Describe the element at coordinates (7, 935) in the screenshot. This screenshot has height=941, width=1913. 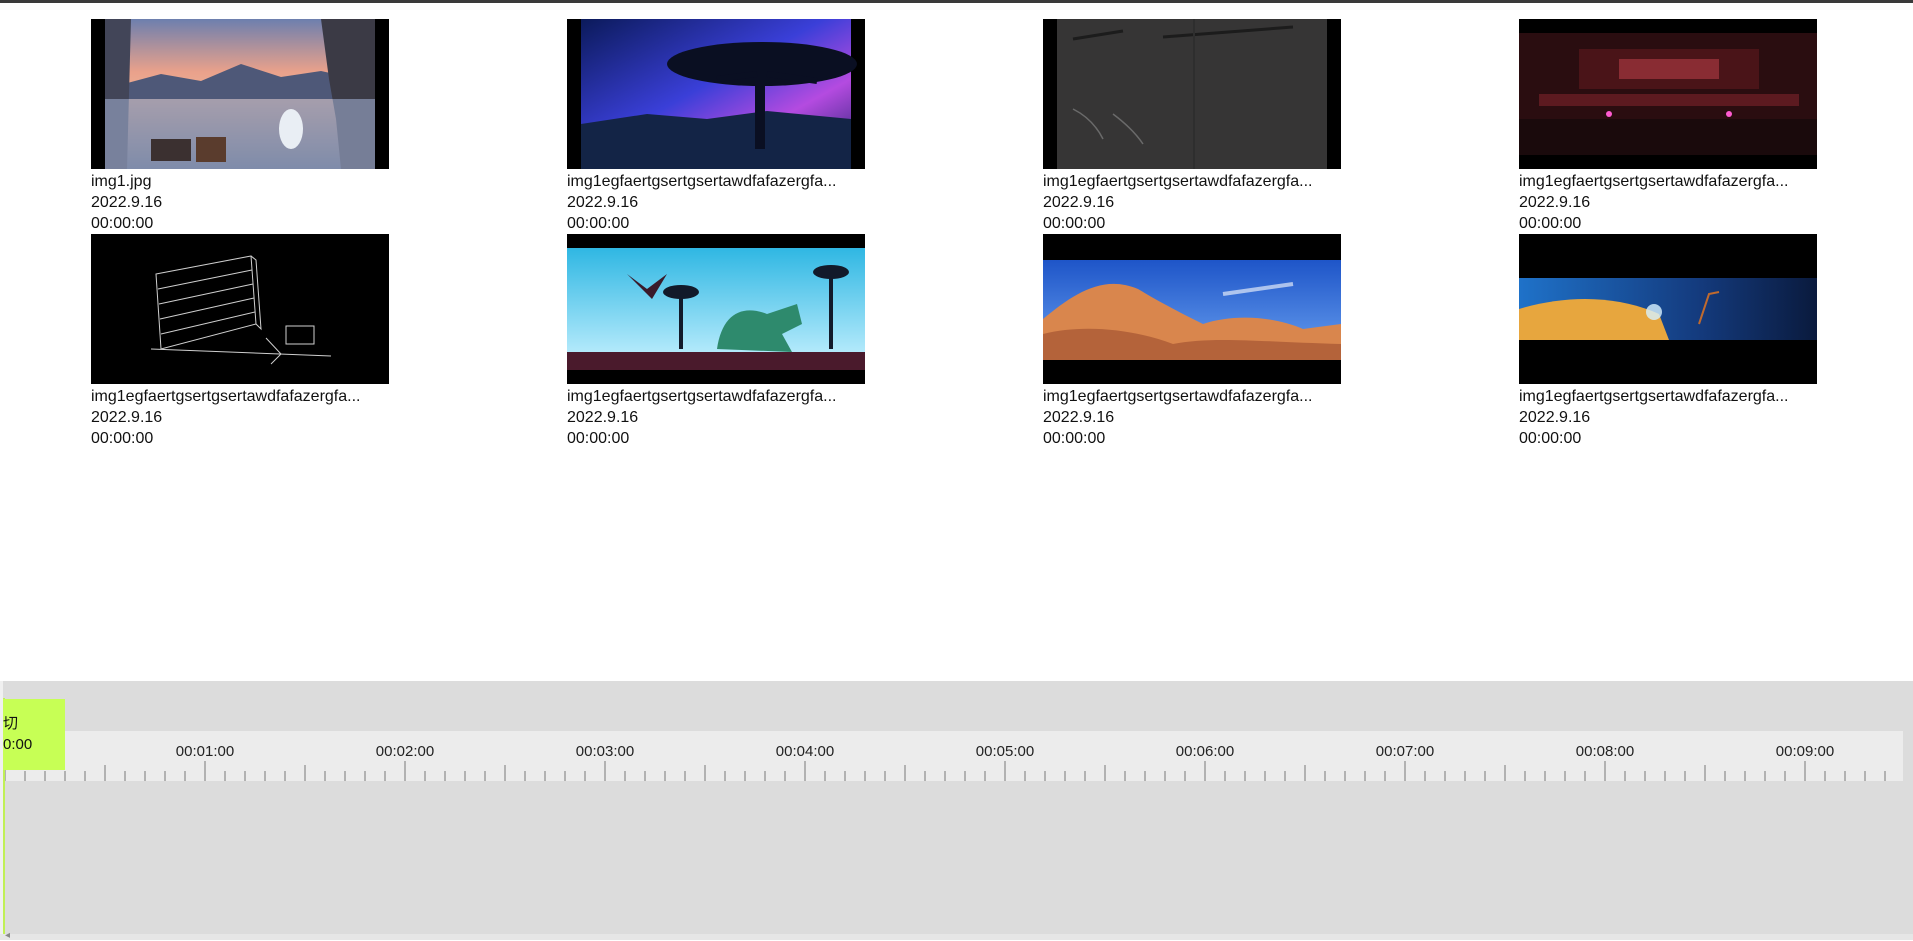
I see `scroll-left-arrow-icon: ◂` at that location.